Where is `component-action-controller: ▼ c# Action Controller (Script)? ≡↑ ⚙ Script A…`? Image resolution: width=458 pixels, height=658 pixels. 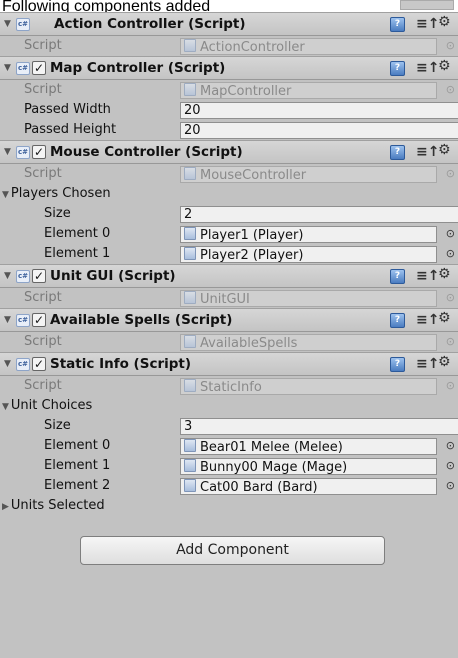
component-action-controller: ▼ c# Action Controller (Script)? ≡↑ ⚙ Script A… is located at coordinates (229, 34).